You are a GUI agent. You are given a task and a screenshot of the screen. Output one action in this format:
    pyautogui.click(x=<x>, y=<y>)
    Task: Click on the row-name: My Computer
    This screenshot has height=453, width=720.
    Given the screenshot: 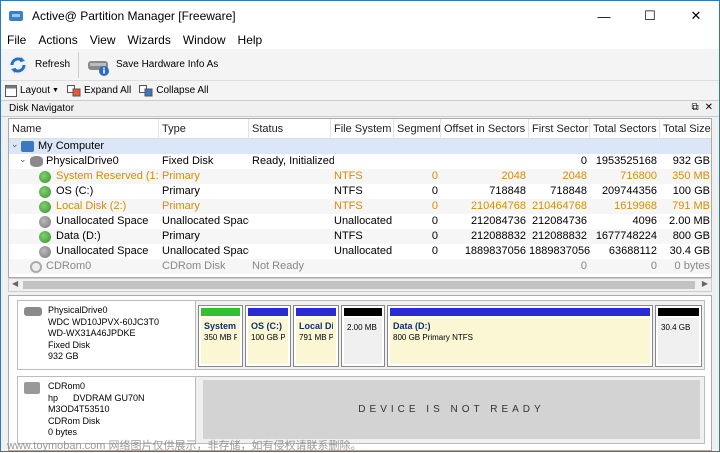 What is the action you would take?
    pyautogui.click(x=71, y=146)
    